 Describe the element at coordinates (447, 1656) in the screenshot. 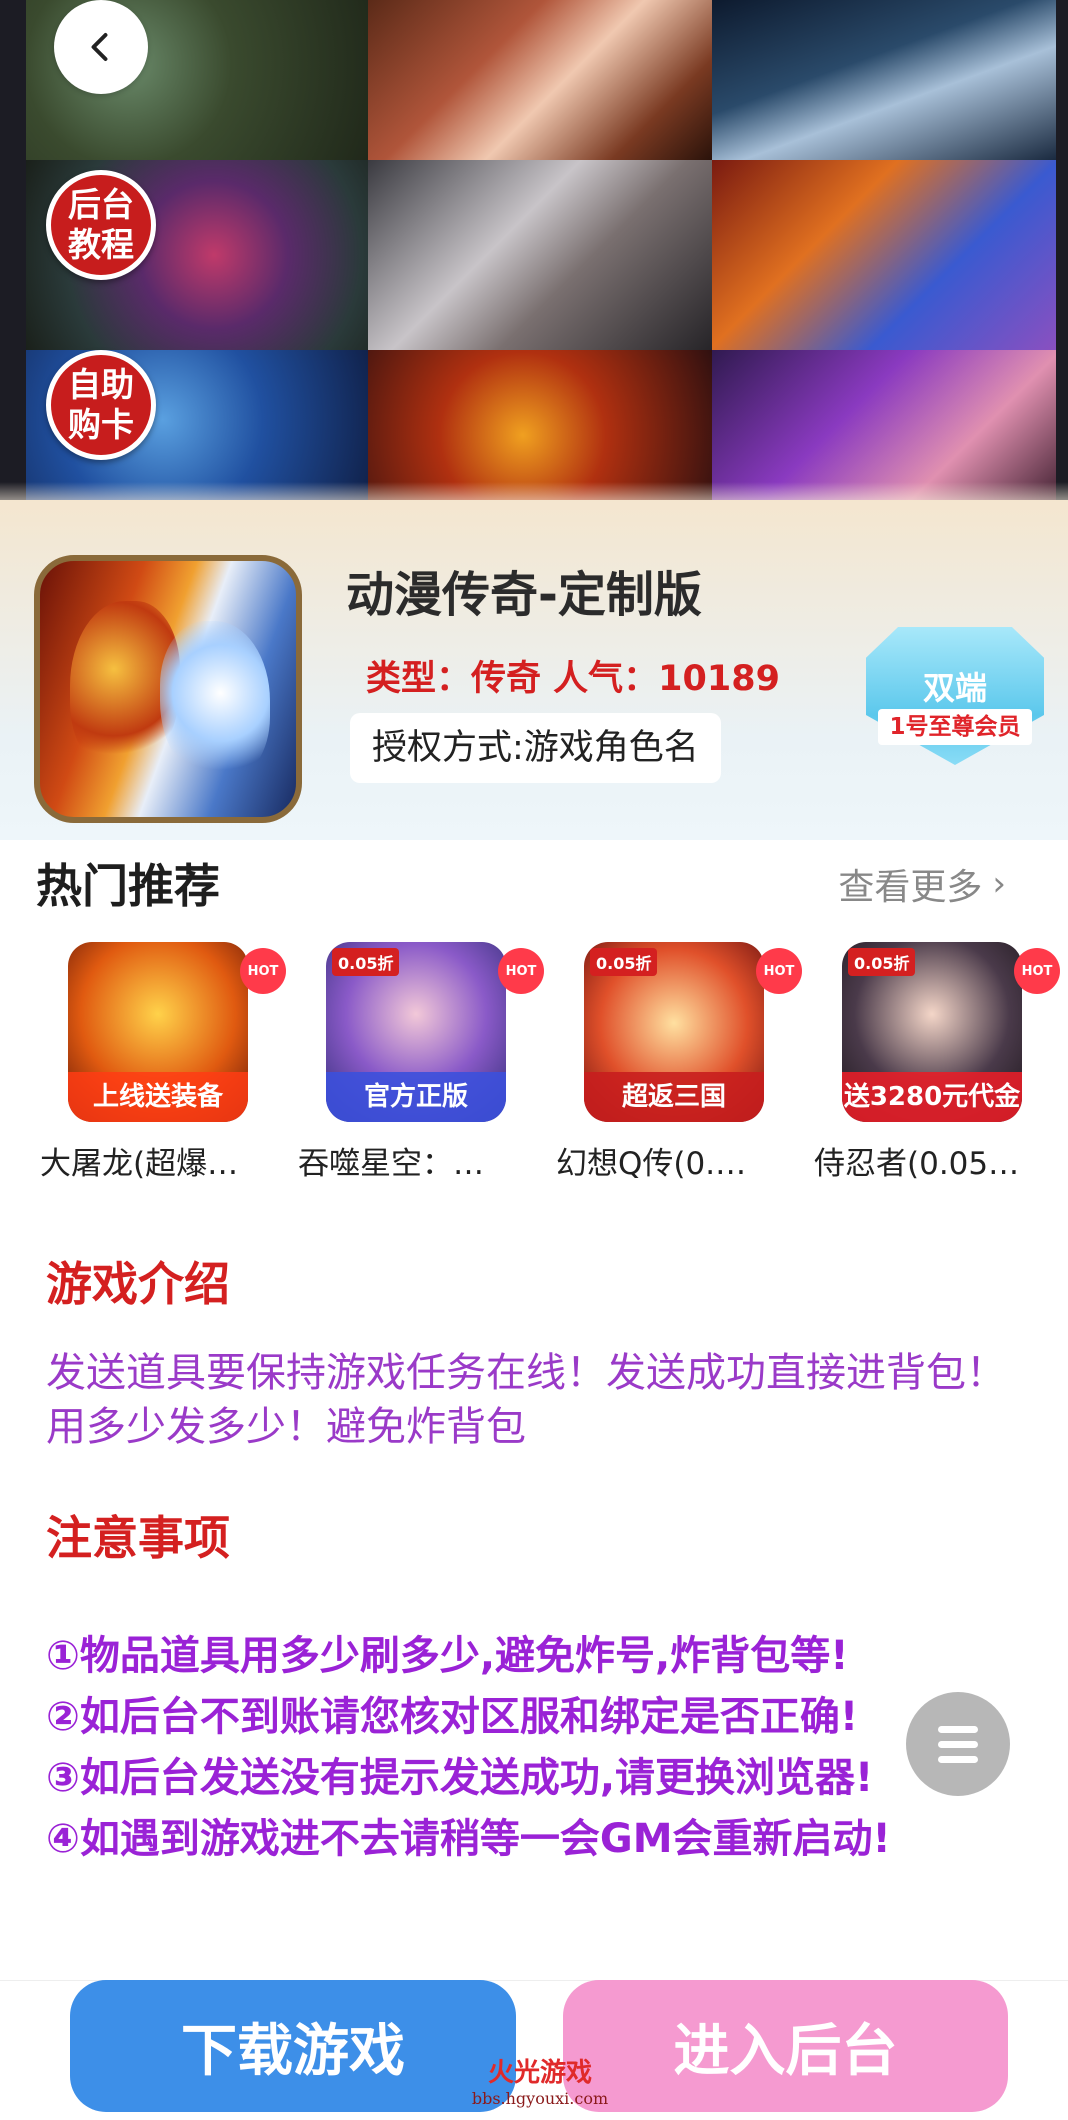

I see `note-item: ①物品道具用多少刷多少,避免炸号,炸背包等!` at that location.